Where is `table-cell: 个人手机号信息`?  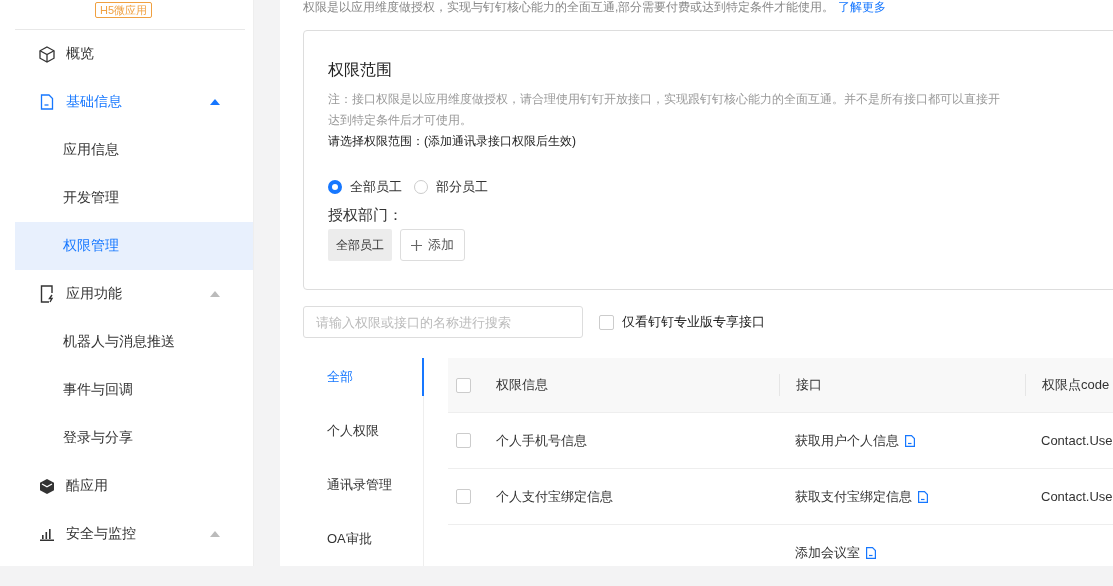
table-cell: 个人手机号信息 is located at coordinates (541, 440).